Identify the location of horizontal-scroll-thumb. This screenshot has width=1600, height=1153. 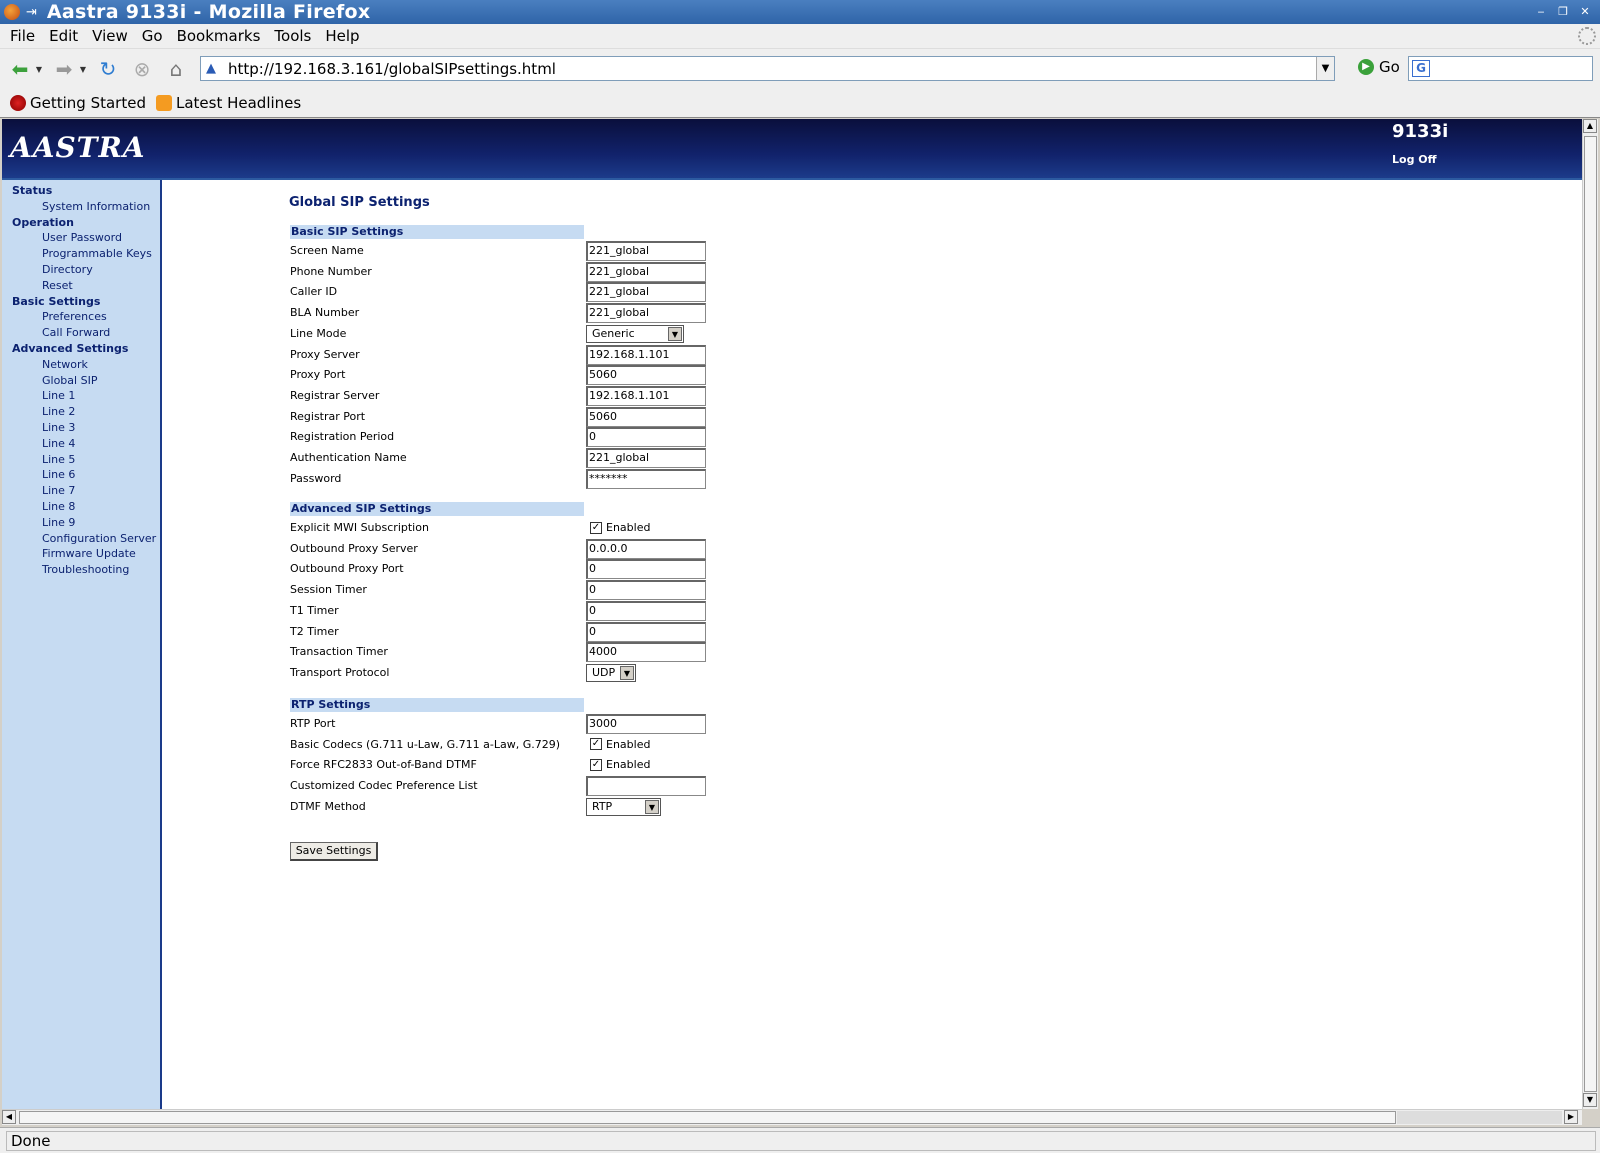
(707, 1117).